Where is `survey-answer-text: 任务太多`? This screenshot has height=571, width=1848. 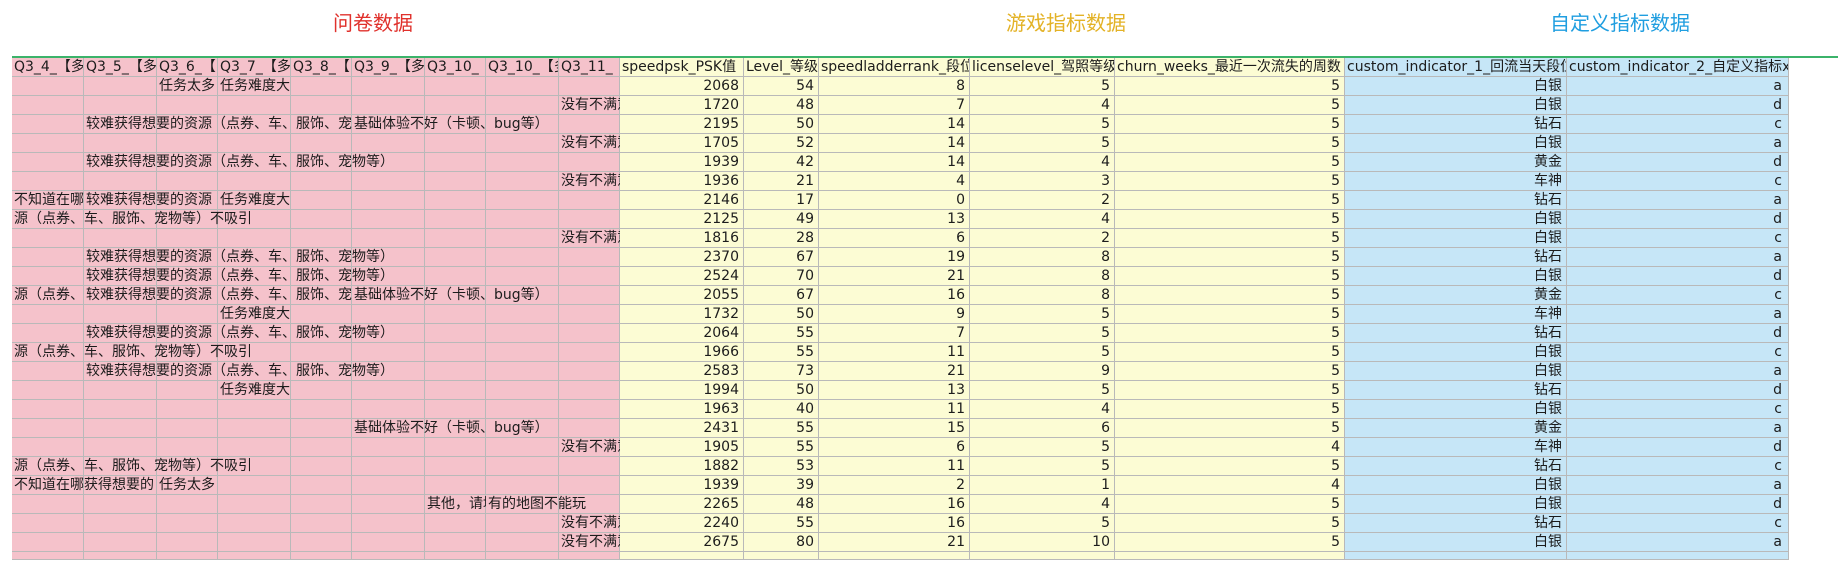
survey-answer-text: 任务太多 is located at coordinates (187, 86).